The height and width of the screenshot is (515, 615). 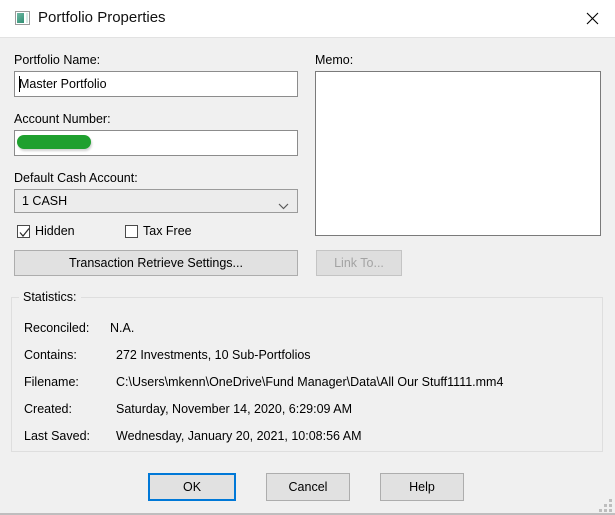 I want to click on close-button, so click(x=592, y=18).